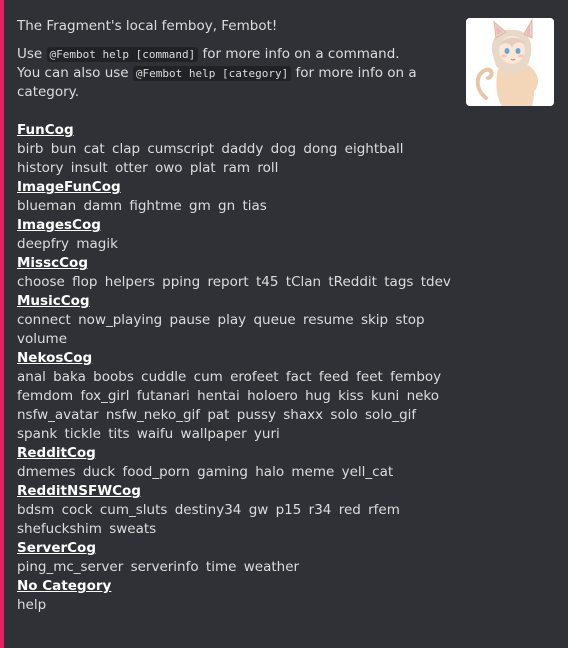 This screenshot has height=648, width=568. Describe the element at coordinates (55, 358) in the screenshot. I see `category-name: NekosCog` at that location.